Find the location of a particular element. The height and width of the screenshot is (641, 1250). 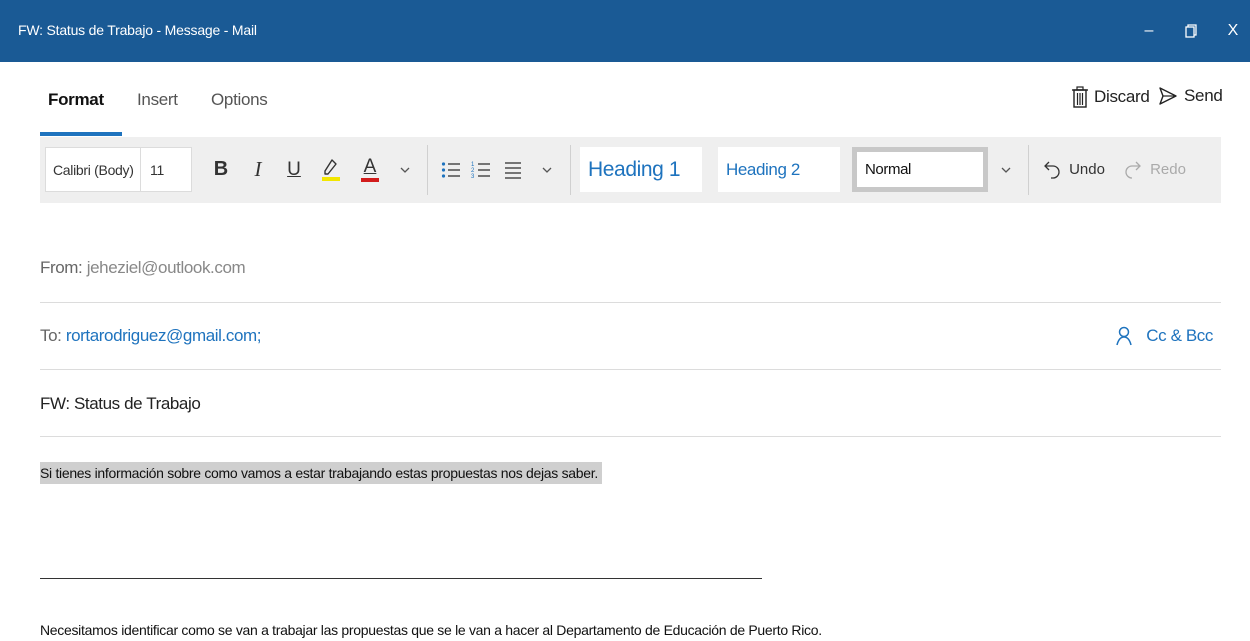

tab-format: Format is located at coordinates (76, 100).